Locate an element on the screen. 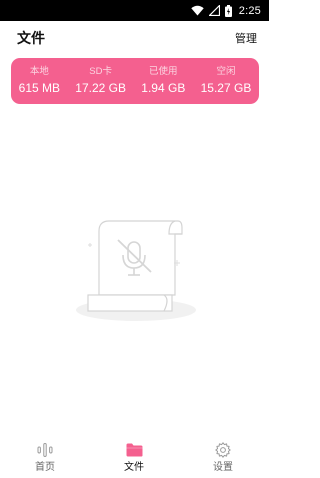 This screenshot has width=320, height=478. storage-item-free: 空闲 15.27 GB is located at coordinates (226, 81).